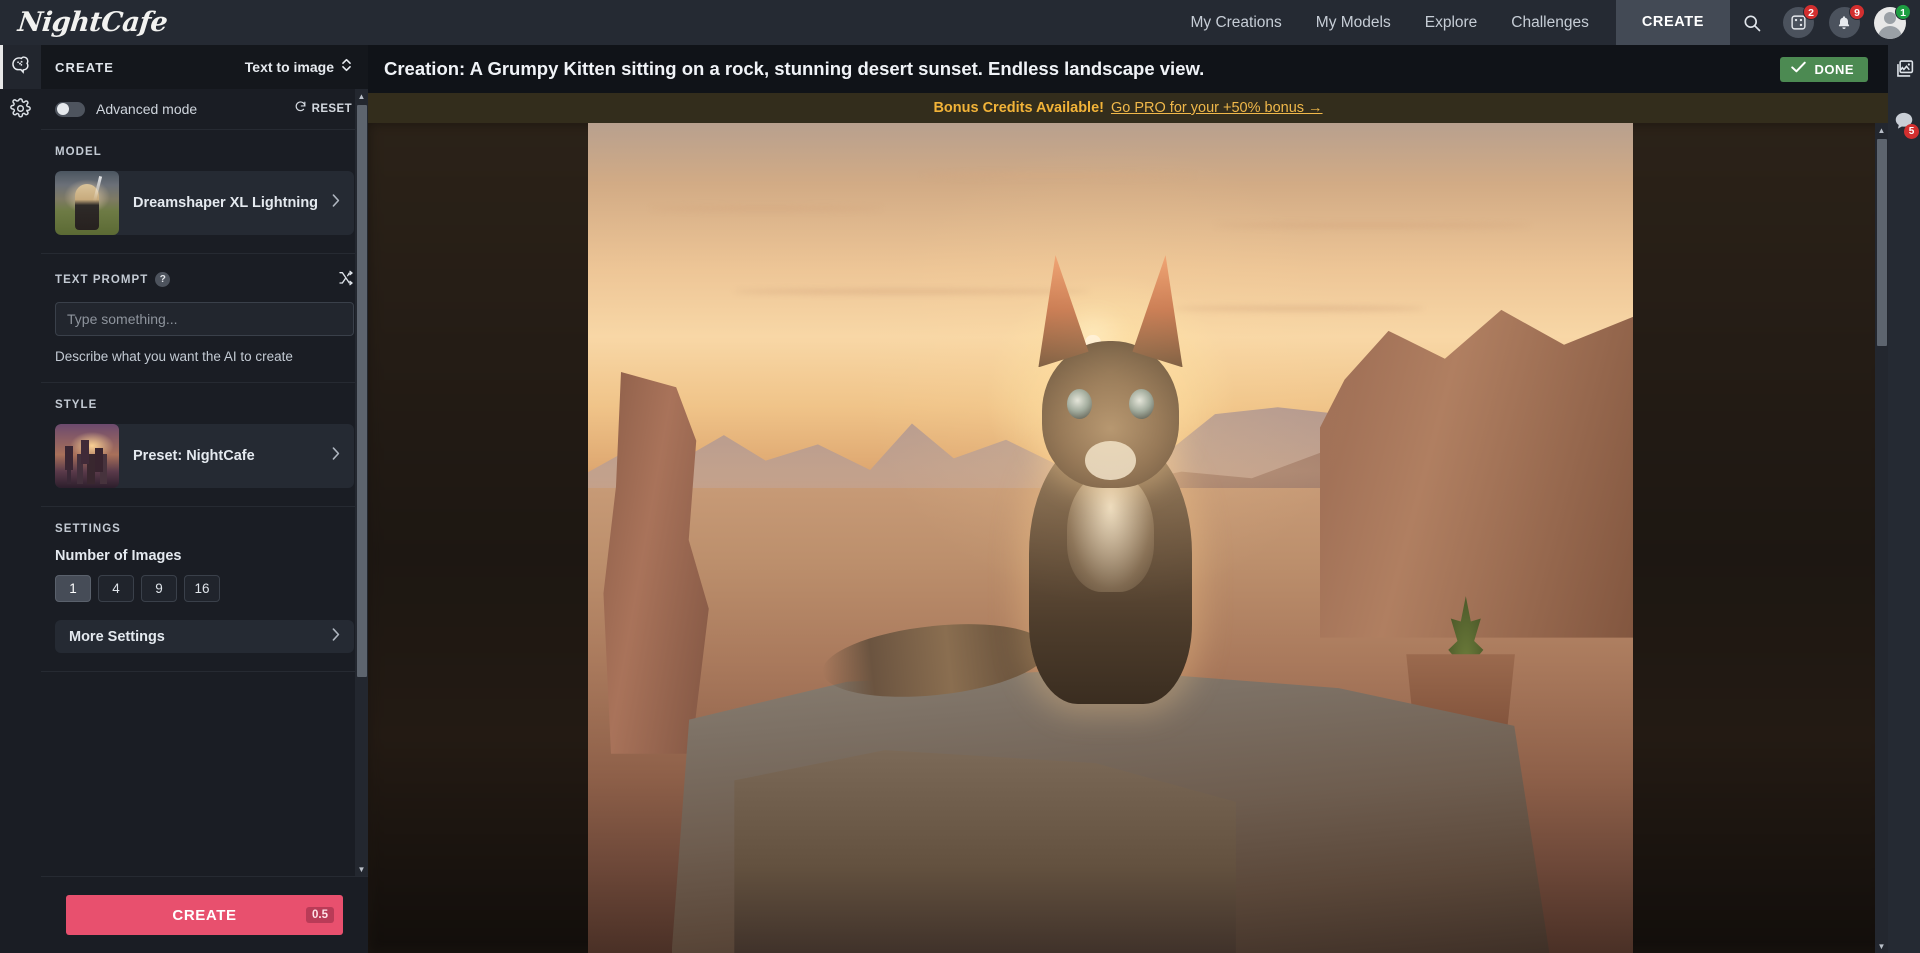 The width and height of the screenshot is (1920, 953). I want to click on help-icon: ?, so click(163, 279).